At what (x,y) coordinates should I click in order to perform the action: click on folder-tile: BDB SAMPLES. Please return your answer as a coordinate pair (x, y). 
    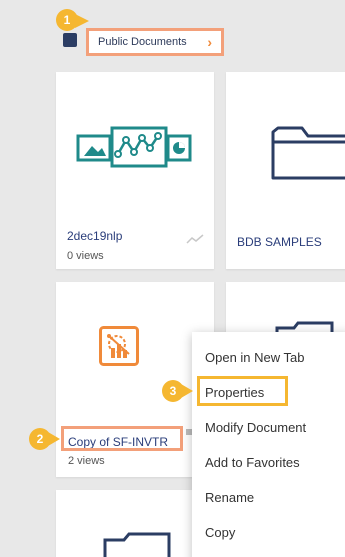
    Looking at the image, I should click on (285, 170).